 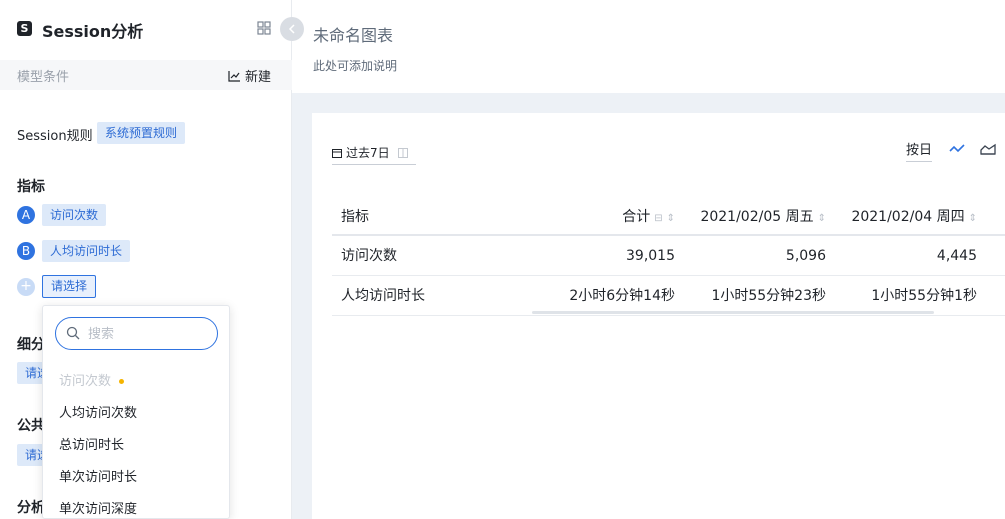 What do you see at coordinates (73, 333) in the screenshot?
I see `search-icon` at bounding box center [73, 333].